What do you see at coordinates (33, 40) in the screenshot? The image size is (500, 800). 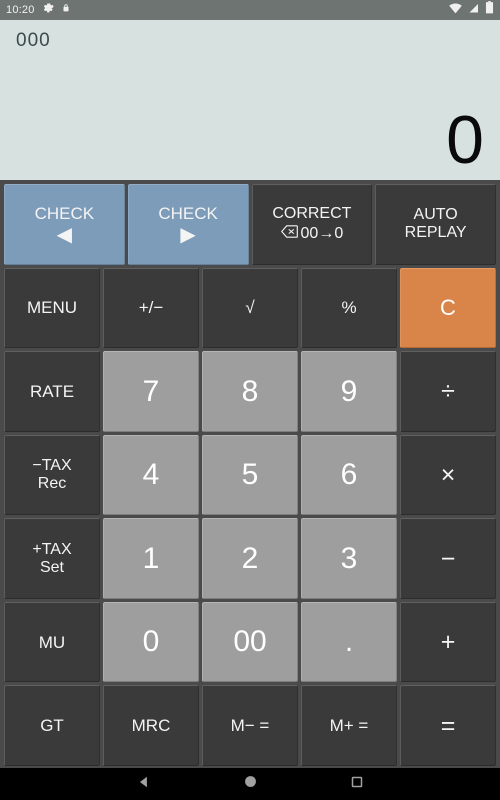 I see `display-memory-value: 000` at bounding box center [33, 40].